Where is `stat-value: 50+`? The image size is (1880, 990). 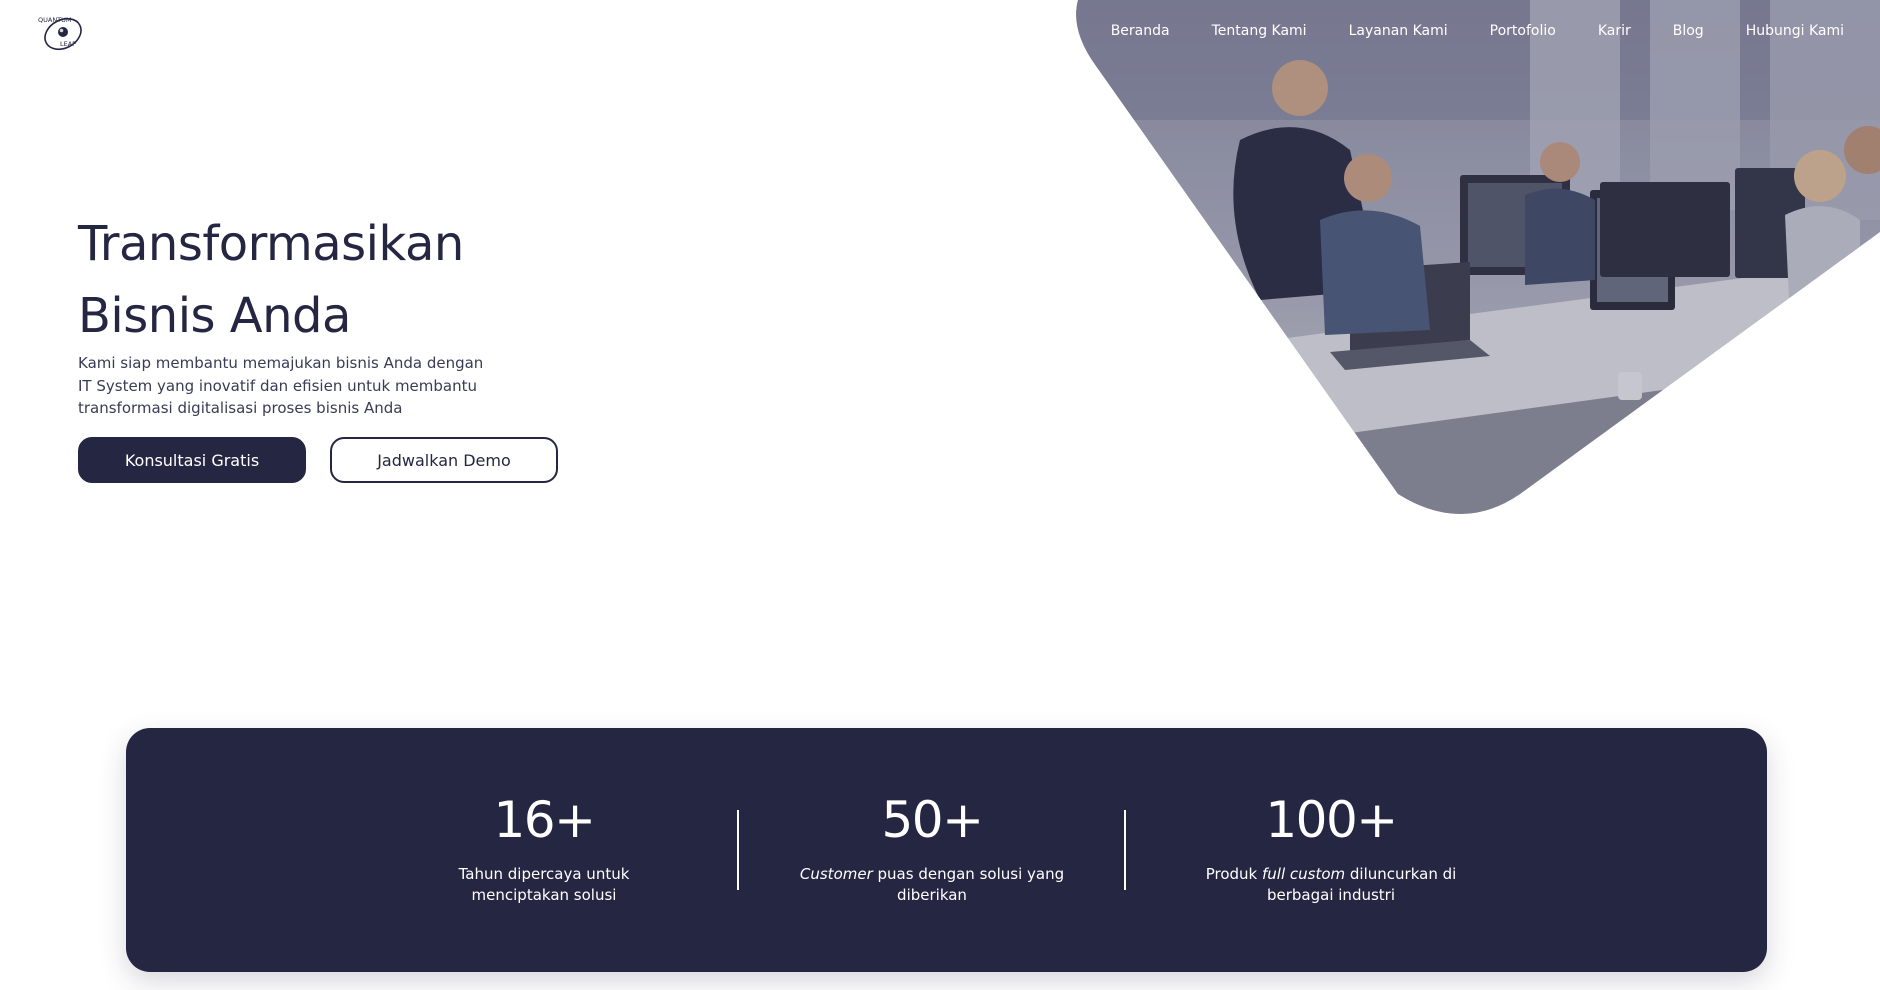 stat-value: 50+ is located at coordinates (932, 820).